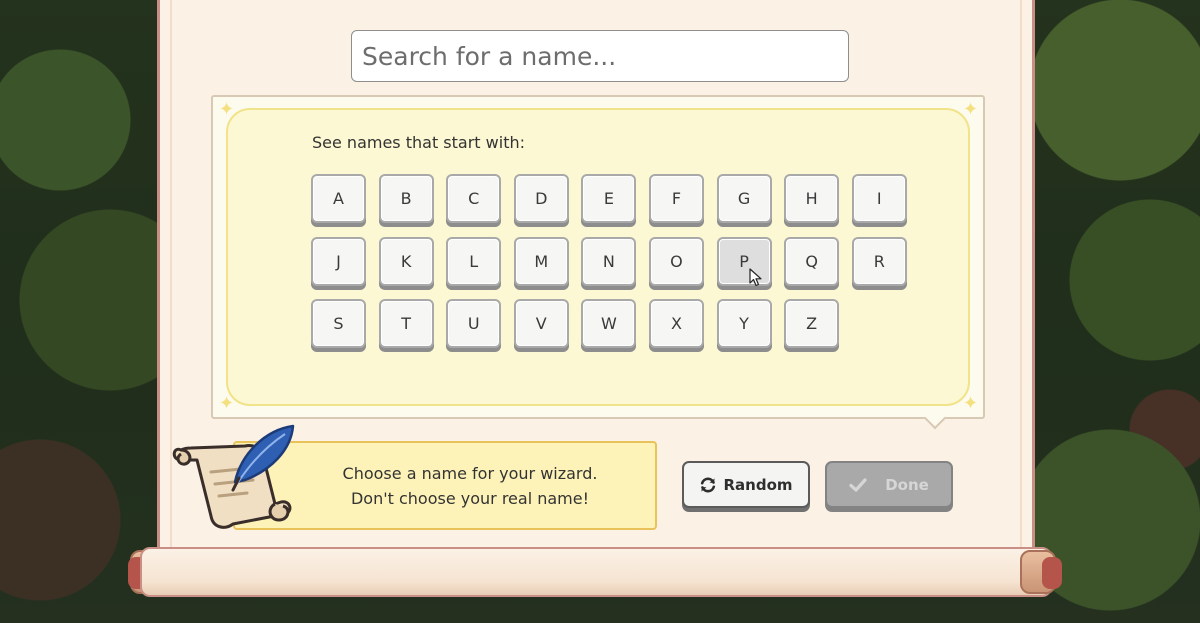 Image resolution: width=1200 pixels, height=623 pixels. Describe the element at coordinates (470, 498) in the screenshot. I see `hint-line-2: Don't choose your real name!` at that location.